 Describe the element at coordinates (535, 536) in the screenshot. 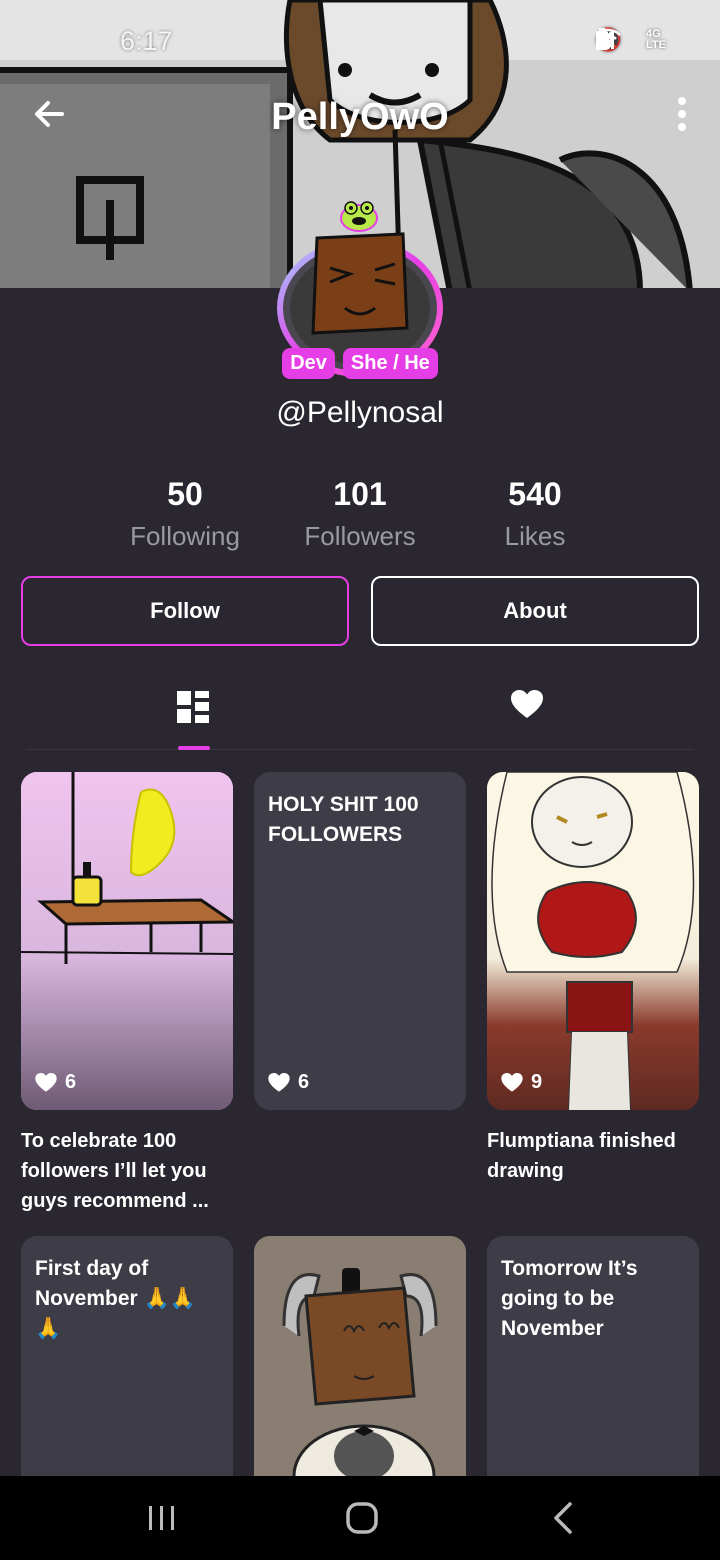

I see `stat-label: Likes` at that location.